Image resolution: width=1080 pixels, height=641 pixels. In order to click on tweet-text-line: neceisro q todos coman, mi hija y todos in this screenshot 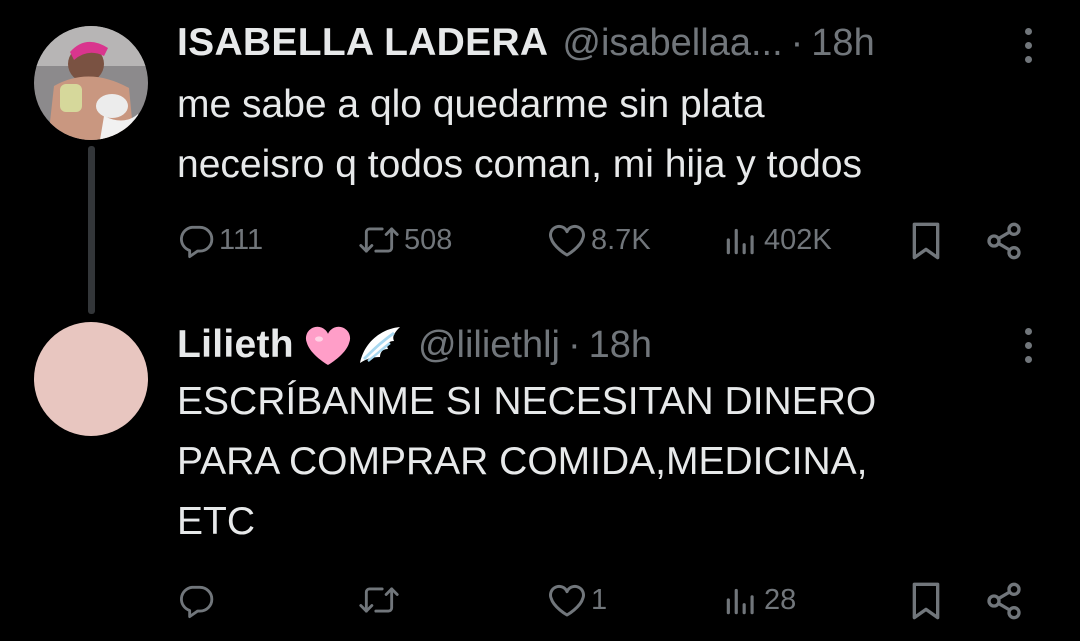, I will do `click(520, 164)`.